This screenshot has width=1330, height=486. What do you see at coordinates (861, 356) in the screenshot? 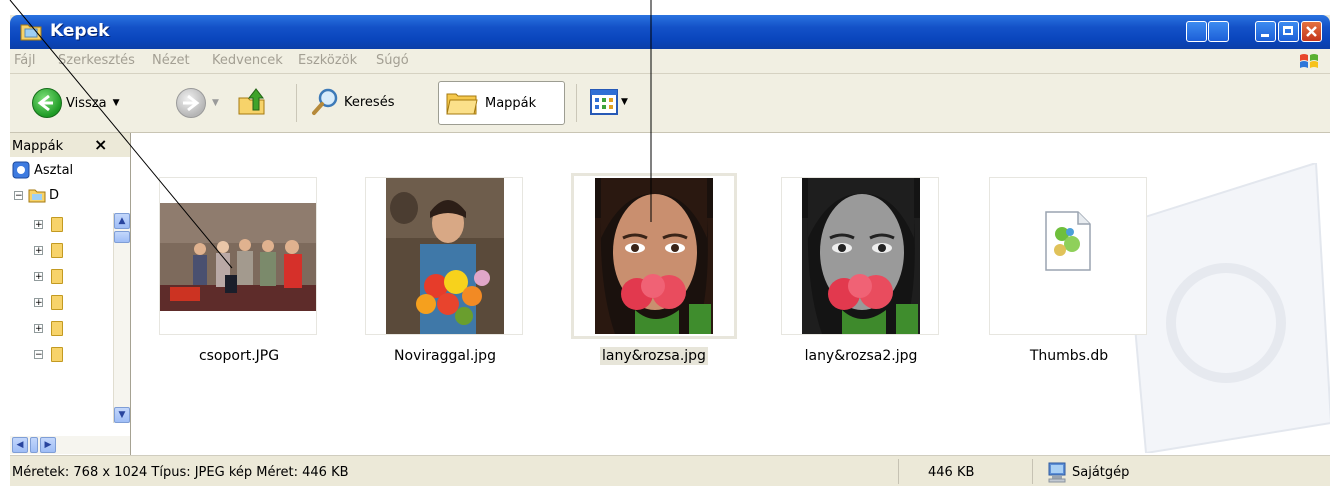
I see `file-name: lany&rozsa2.jpg` at bounding box center [861, 356].